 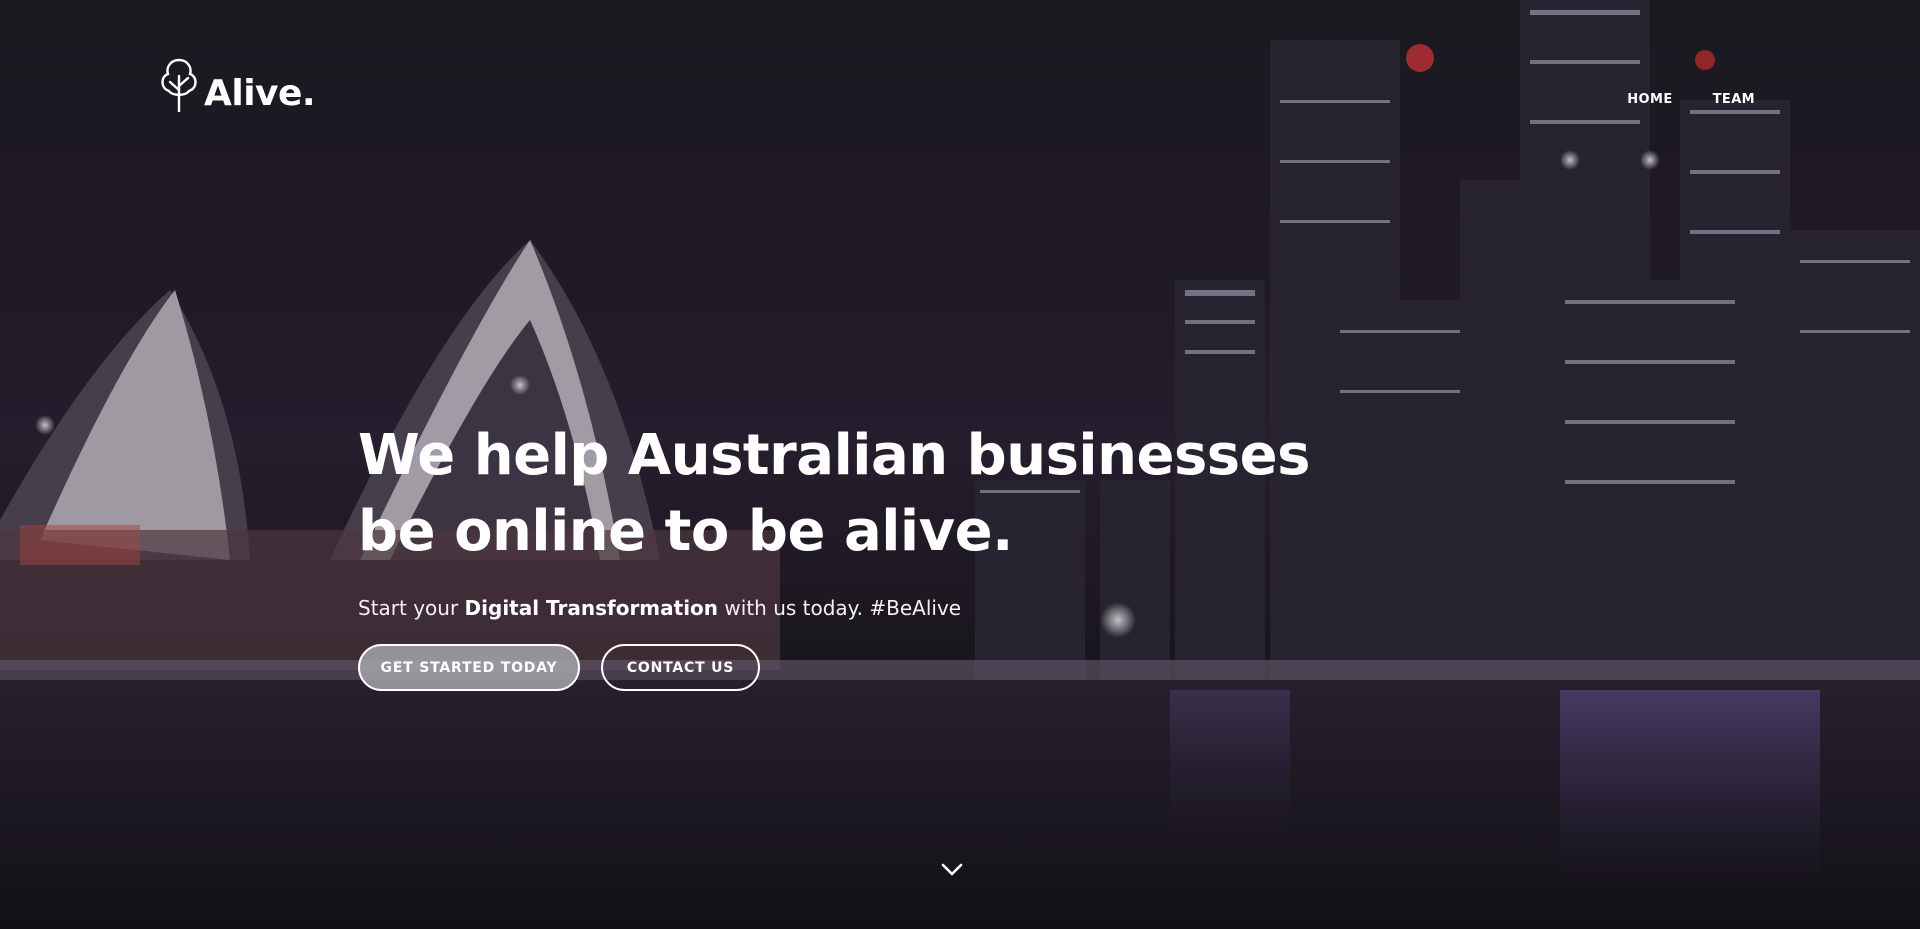 I want to click on hero-buttons: GET STARTED TODAY CONTACT US, so click(x=858, y=667).